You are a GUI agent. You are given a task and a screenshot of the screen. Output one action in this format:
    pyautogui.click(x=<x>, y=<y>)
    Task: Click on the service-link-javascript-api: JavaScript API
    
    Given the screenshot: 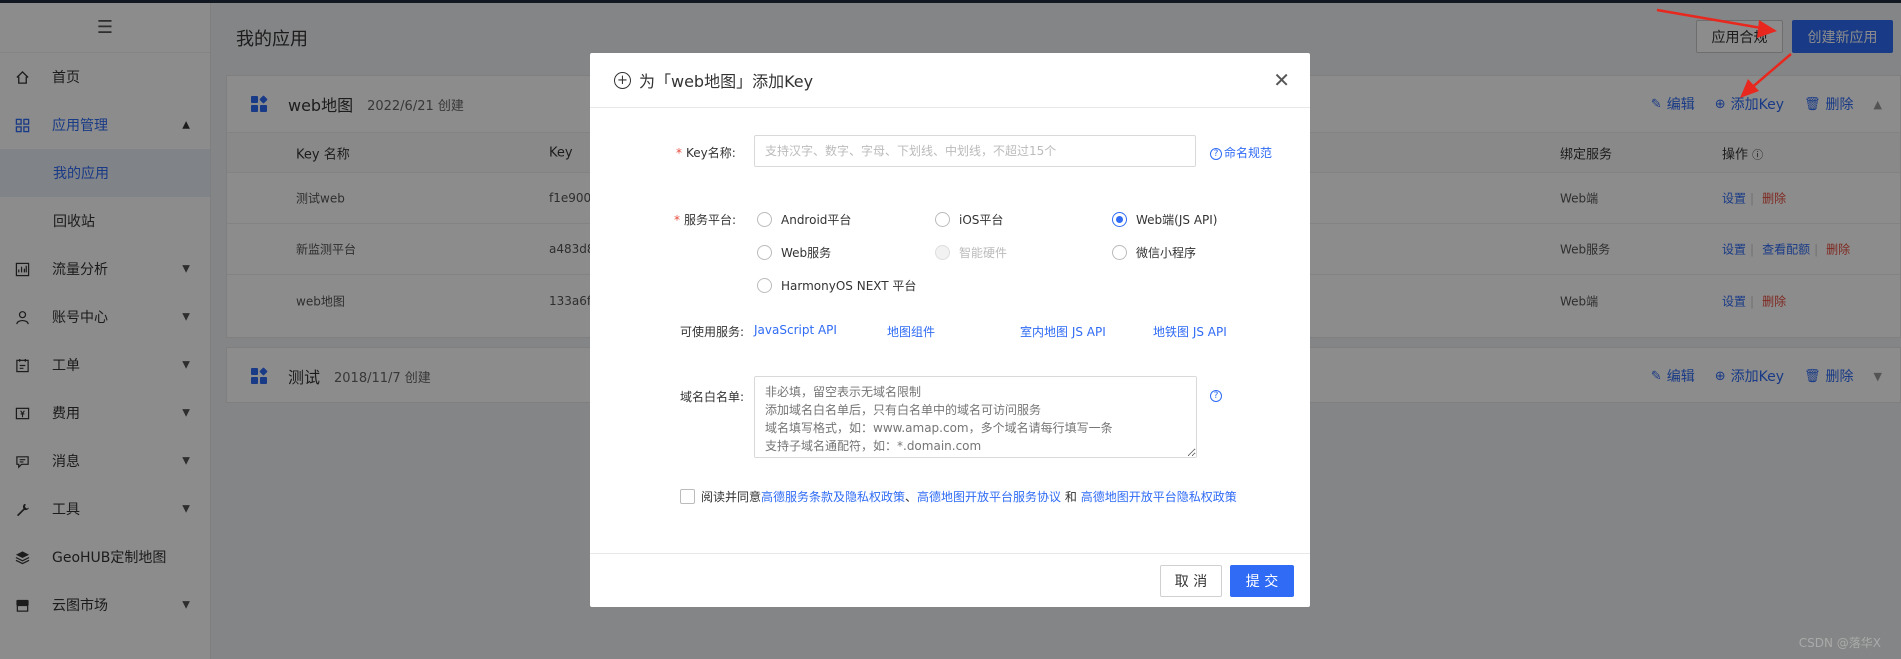 What is the action you would take?
    pyautogui.click(x=795, y=330)
    